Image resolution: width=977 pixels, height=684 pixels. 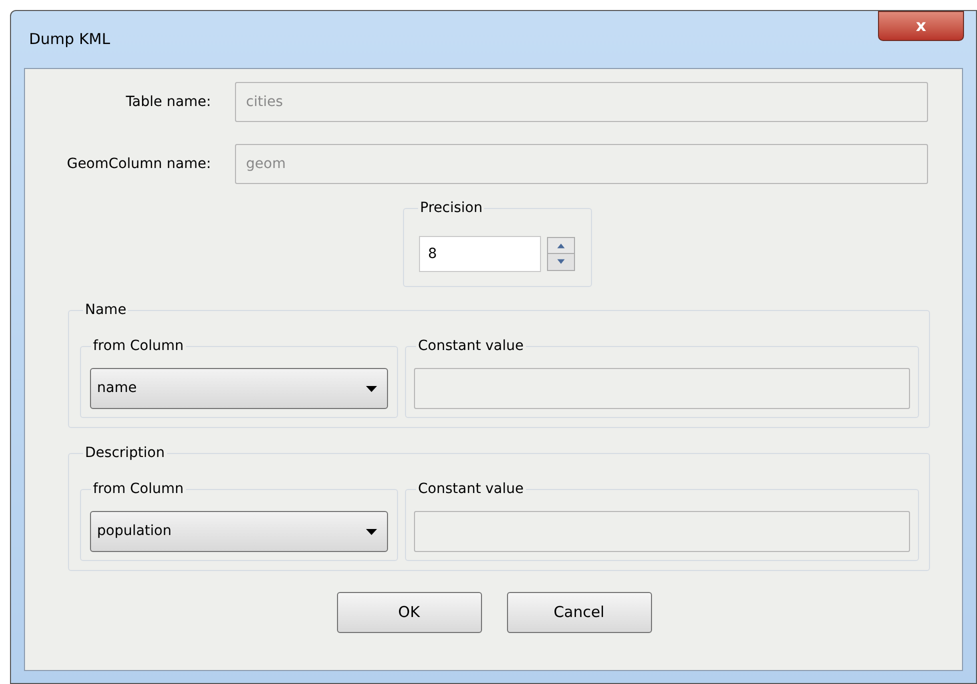 I want to click on dropdown: population, so click(x=239, y=531).